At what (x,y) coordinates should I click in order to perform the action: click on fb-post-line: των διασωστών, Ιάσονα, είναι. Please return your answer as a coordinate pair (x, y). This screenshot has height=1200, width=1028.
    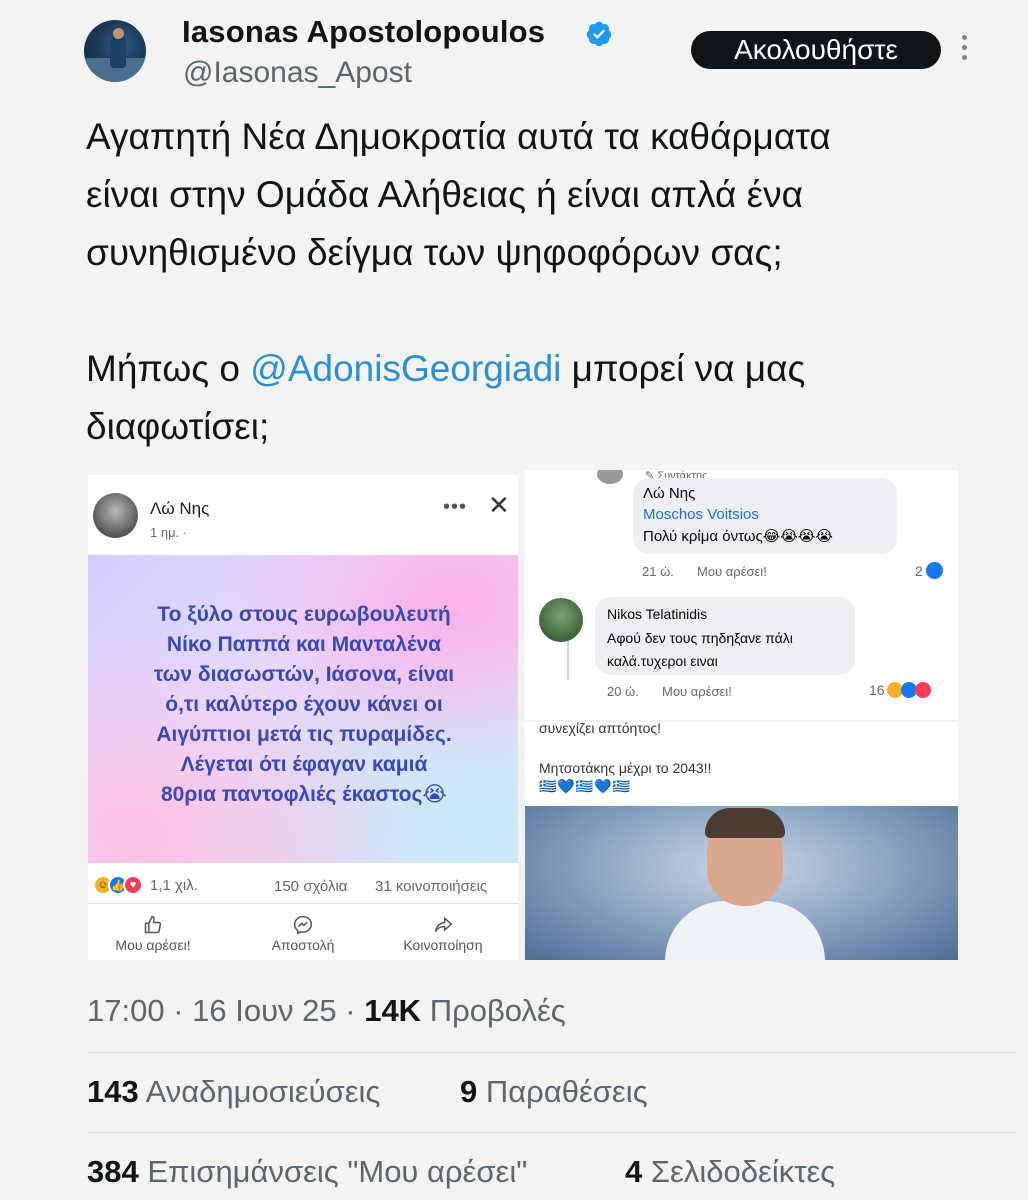
    Looking at the image, I should click on (304, 674).